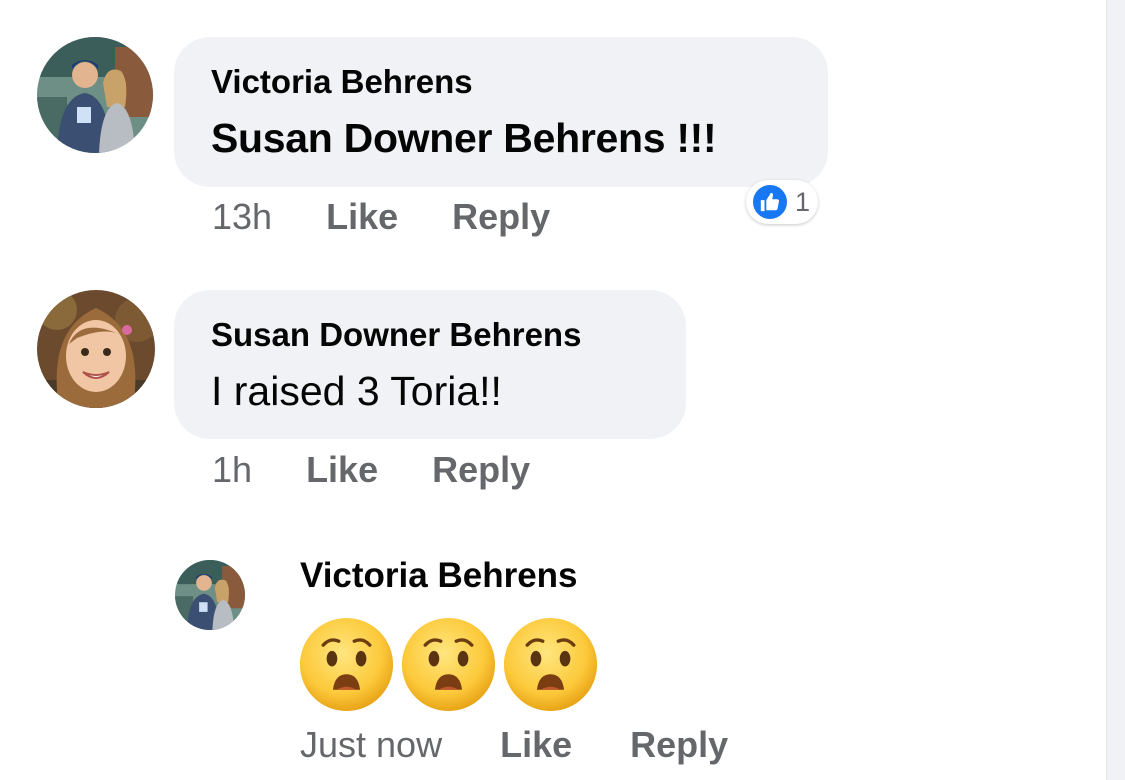 The height and width of the screenshot is (780, 1125). I want to click on reply-author: Victoria Behrens, so click(439, 576).